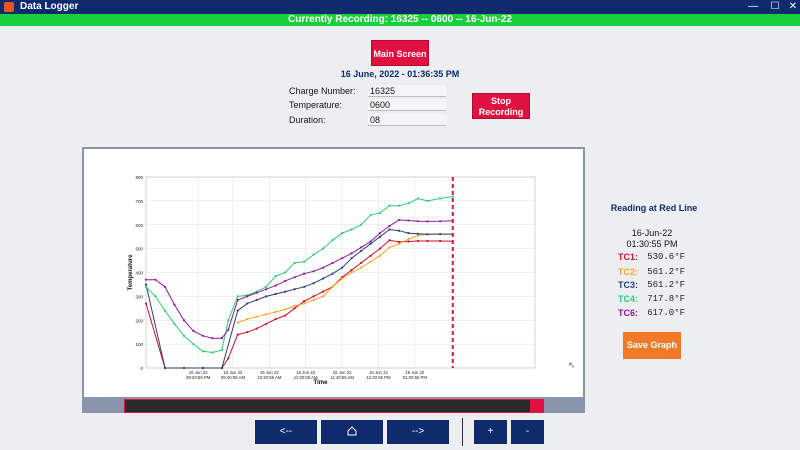 This screenshot has width=800, height=450. Describe the element at coordinates (527, 432) in the screenshot. I see `zoom-out-button: -` at that location.